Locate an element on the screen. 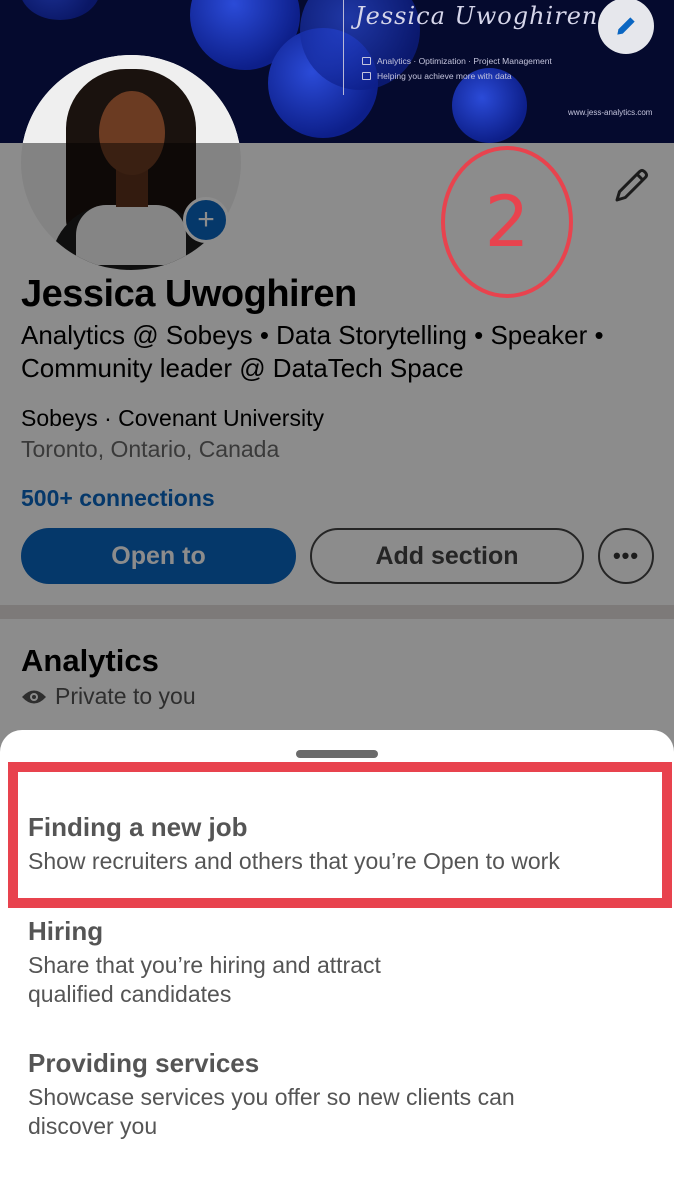 The height and width of the screenshot is (1200, 674). briefcase-icon is located at coordinates (366, 61).